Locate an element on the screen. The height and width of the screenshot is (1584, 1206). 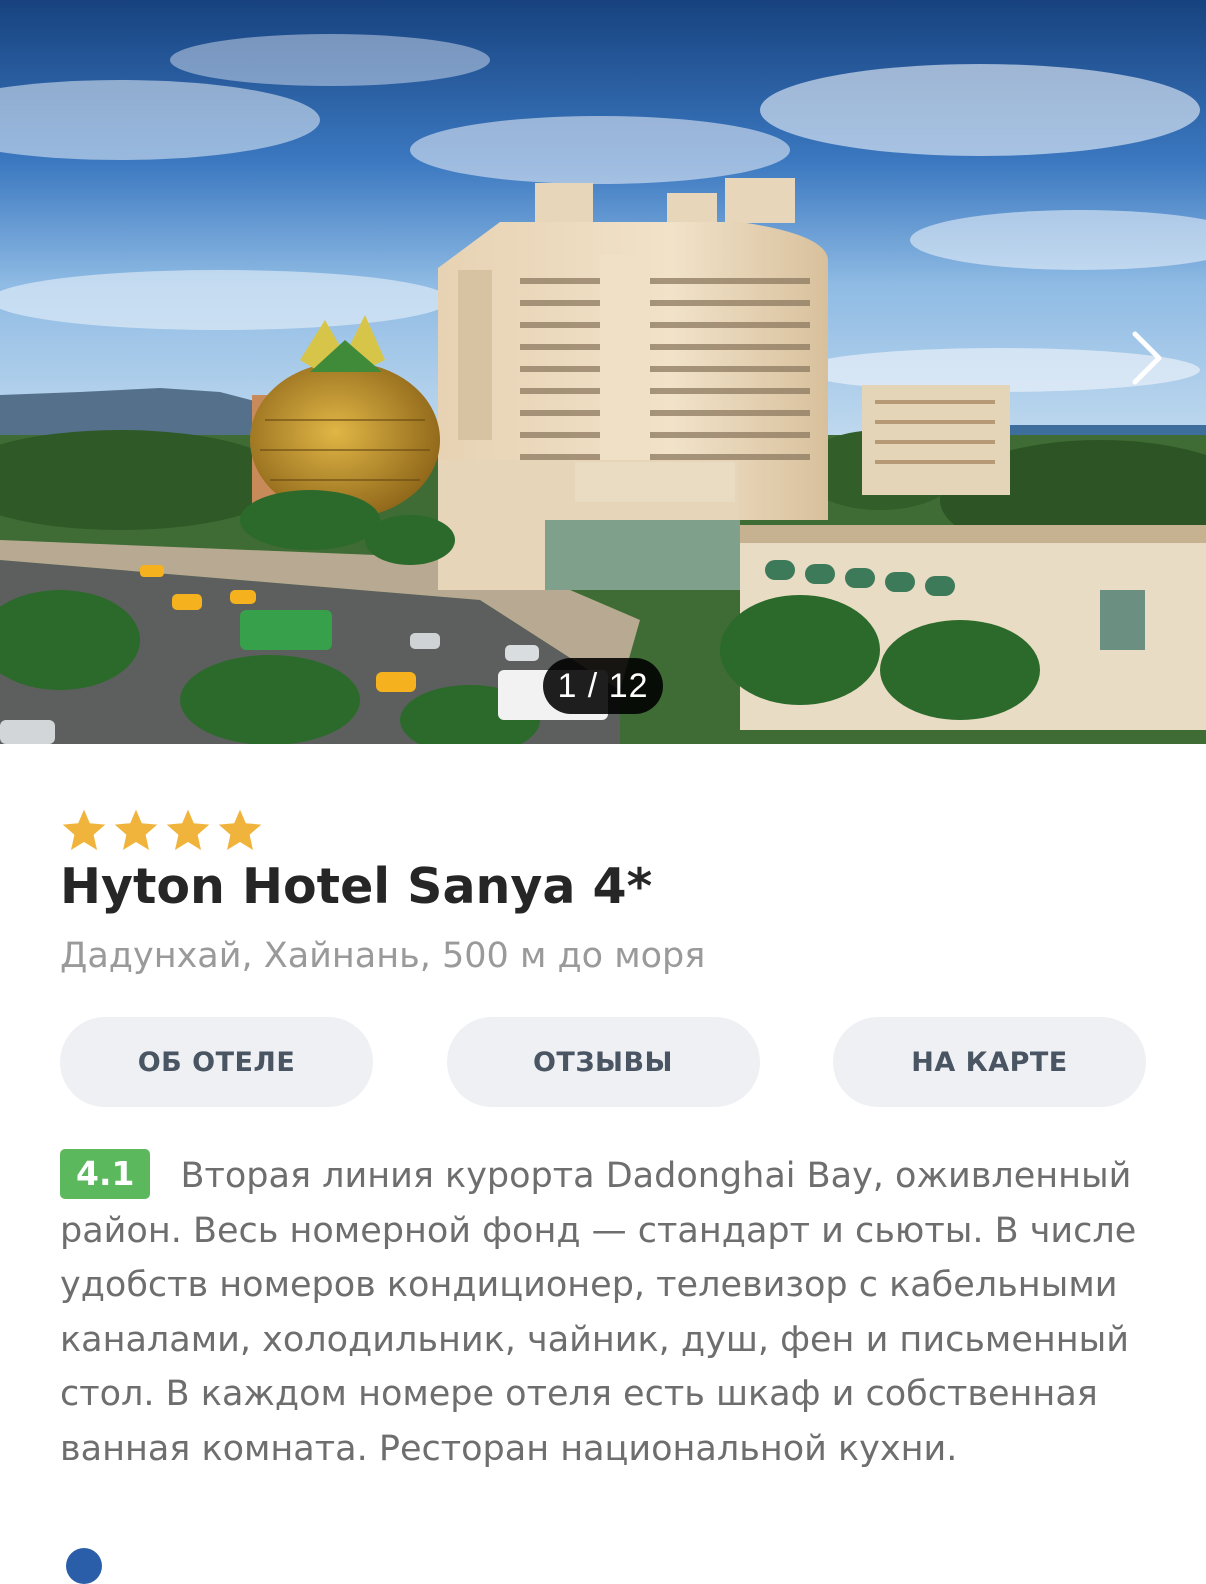
gallery-next-button is located at coordinates (1160, 370).